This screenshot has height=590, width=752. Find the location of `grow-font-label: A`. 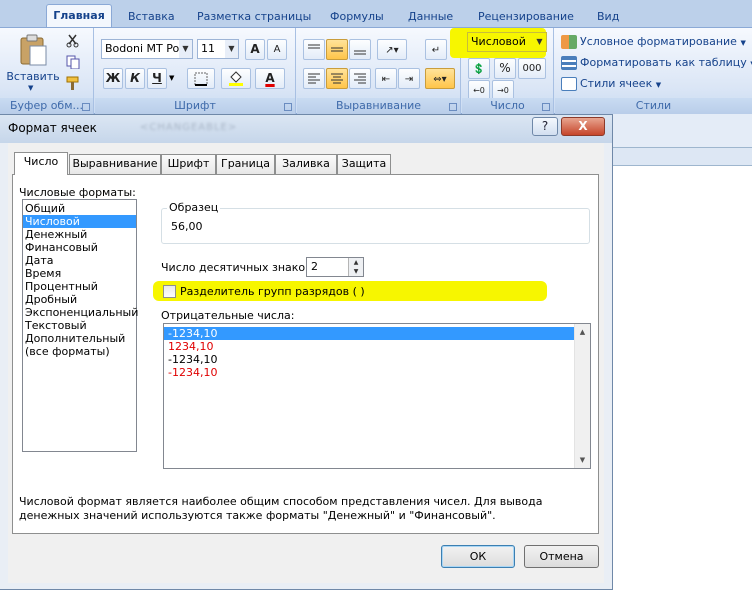

grow-font-label: A is located at coordinates (255, 49).